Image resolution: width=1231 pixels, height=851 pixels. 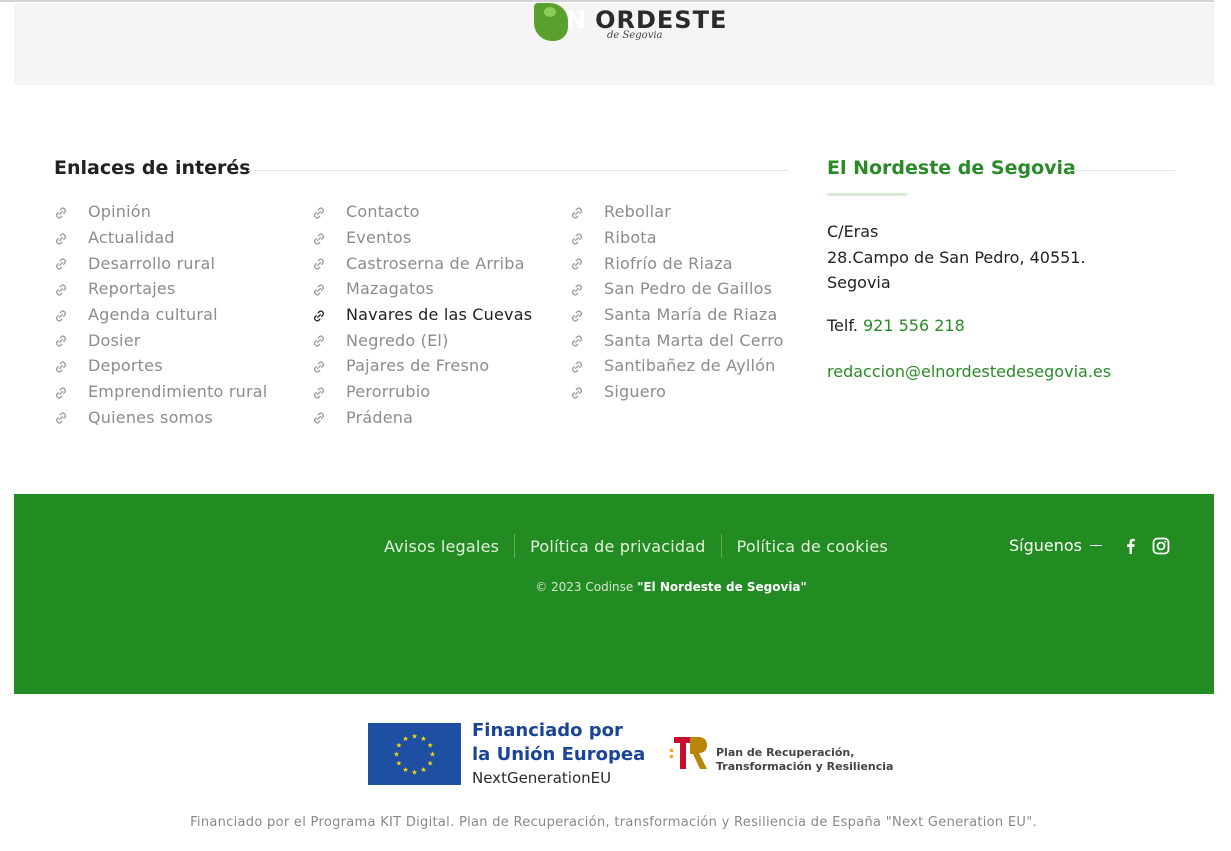 I want to click on link-item: Santibañez de Ayllón, so click(x=677, y=366).